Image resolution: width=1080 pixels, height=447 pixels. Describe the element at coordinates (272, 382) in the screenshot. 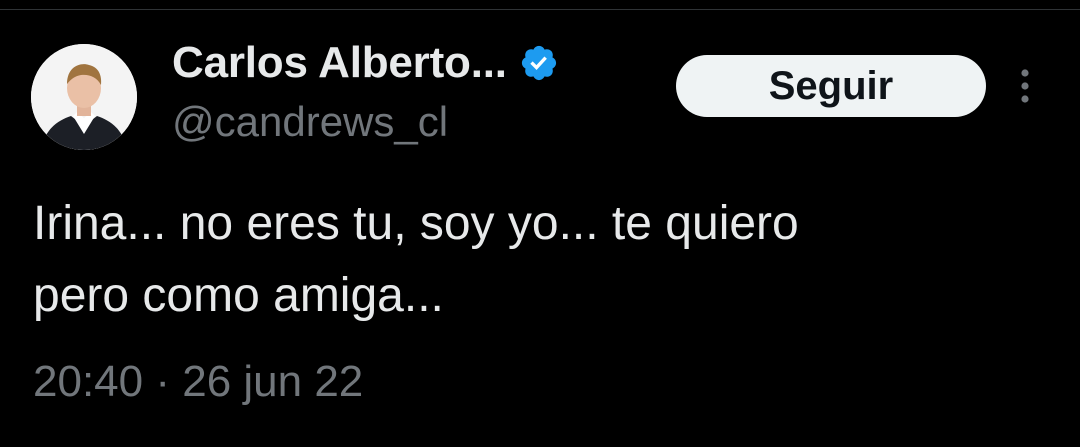

I see `tweet-date: 26 jun 22` at that location.